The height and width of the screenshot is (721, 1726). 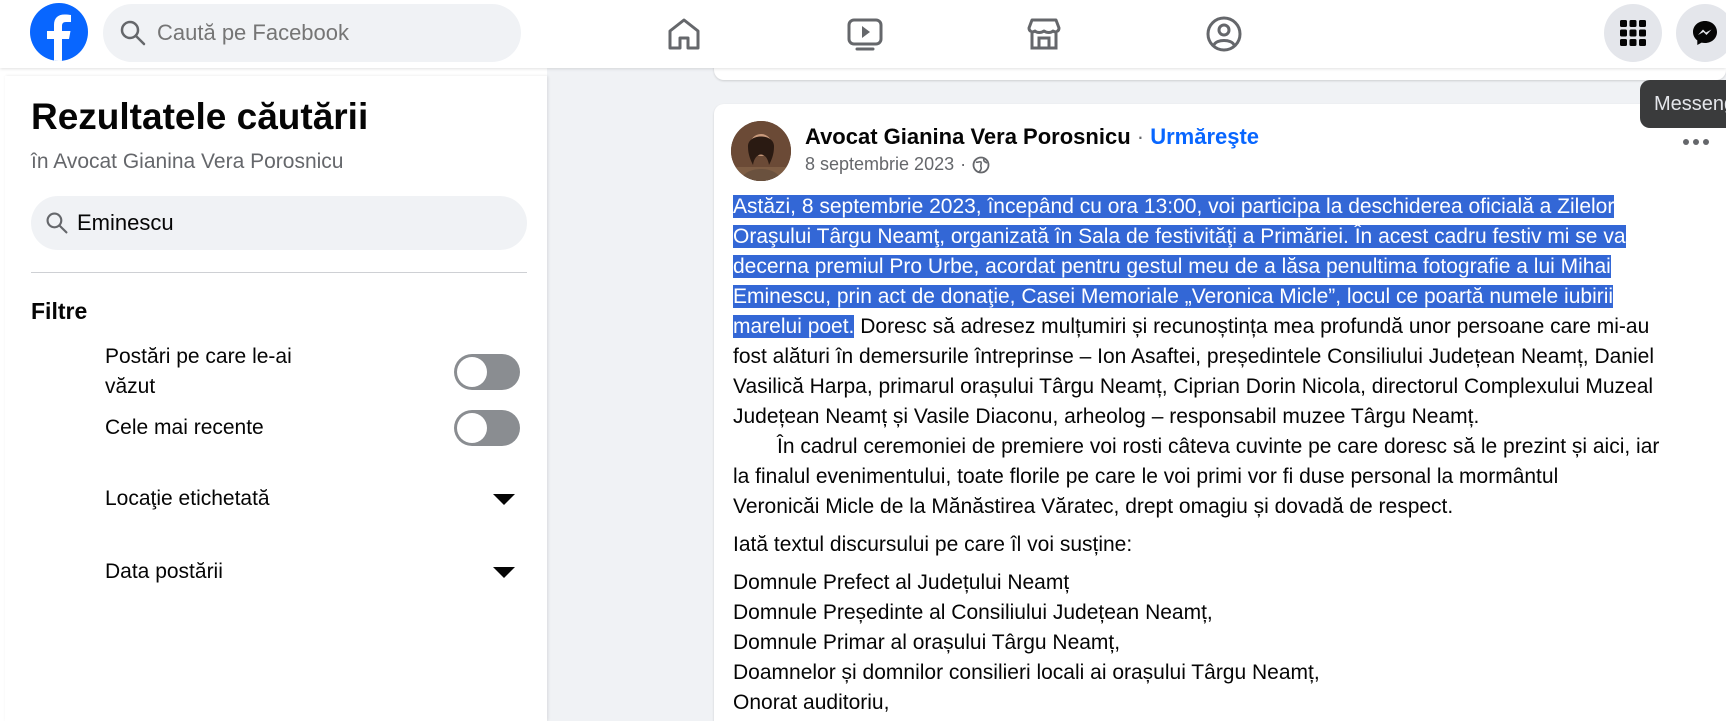 What do you see at coordinates (198, 356) in the screenshot?
I see `filter-seen-line-1: Postări pe care le-ai` at bounding box center [198, 356].